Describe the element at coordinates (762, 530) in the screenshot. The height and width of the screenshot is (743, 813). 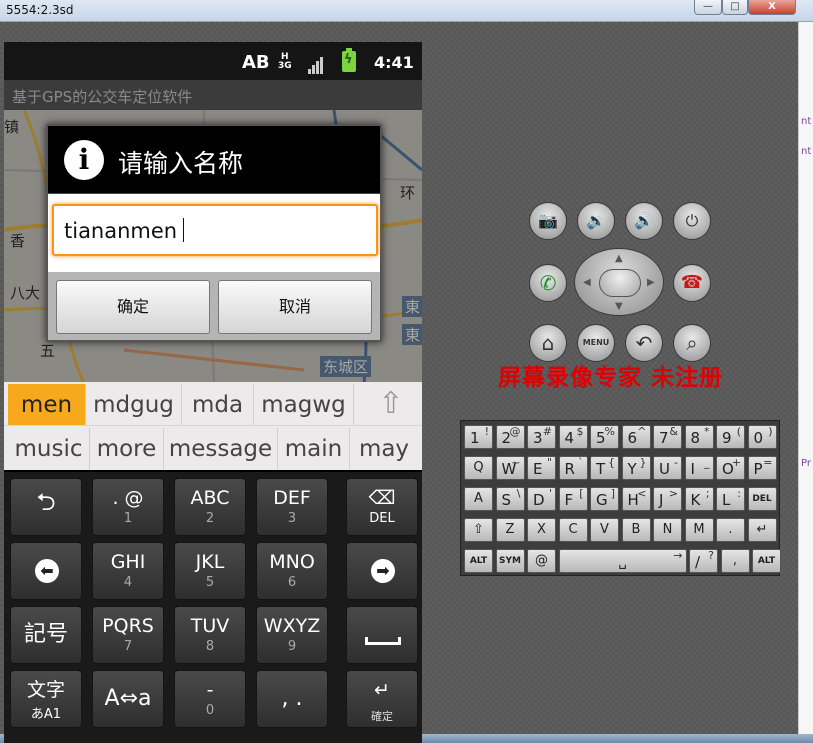
I see `hw-key: ↵` at that location.